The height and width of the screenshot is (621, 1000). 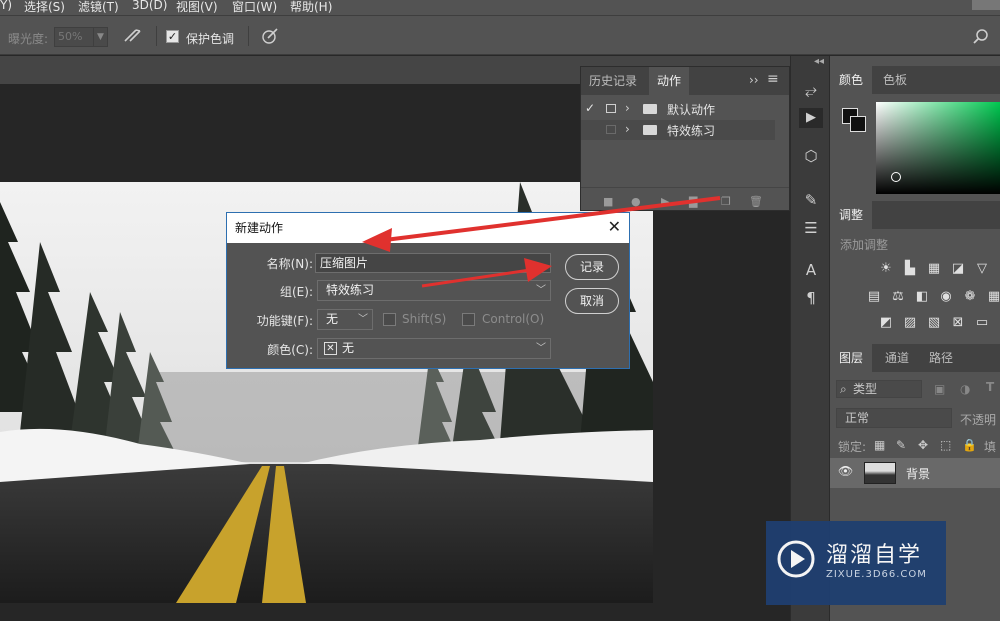 What do you see at coordinates (552, 219) in the screenshot?
I see `arrow-to-title-line` at bounding box center [552, 219].